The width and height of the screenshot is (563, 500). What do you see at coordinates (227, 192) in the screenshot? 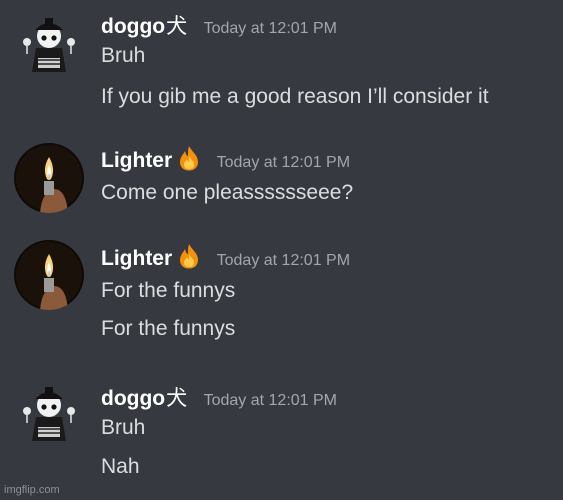
I see `message-text: Come one pleasssssseee?` at bounding box center [227, 192].